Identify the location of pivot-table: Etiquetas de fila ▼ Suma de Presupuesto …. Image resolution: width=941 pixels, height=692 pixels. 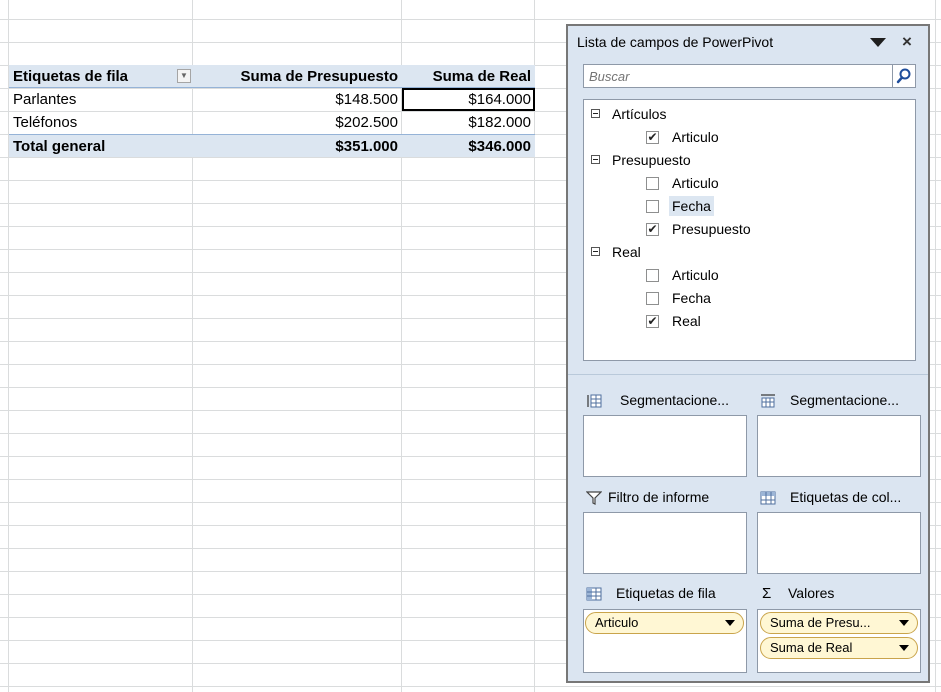
(272, 111).